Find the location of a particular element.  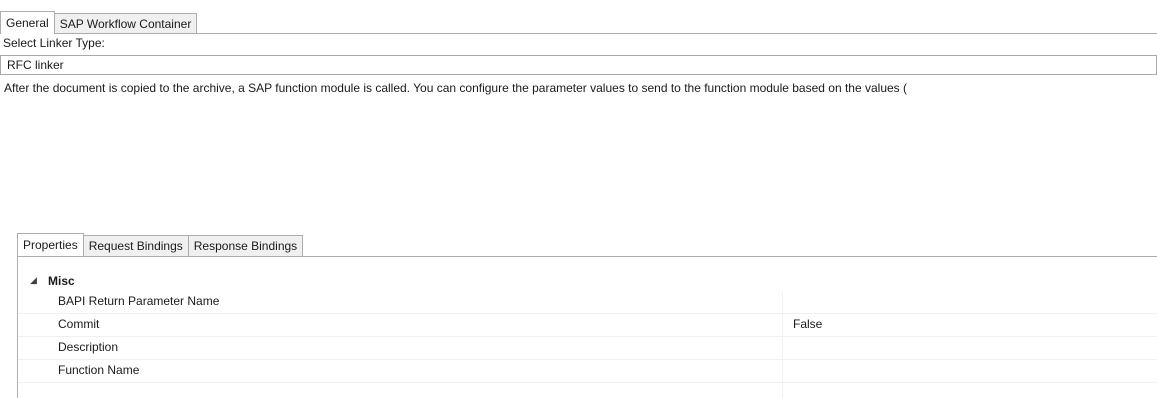

tab-response-bindings: Response Bindings is located at coordinates (245, 245).